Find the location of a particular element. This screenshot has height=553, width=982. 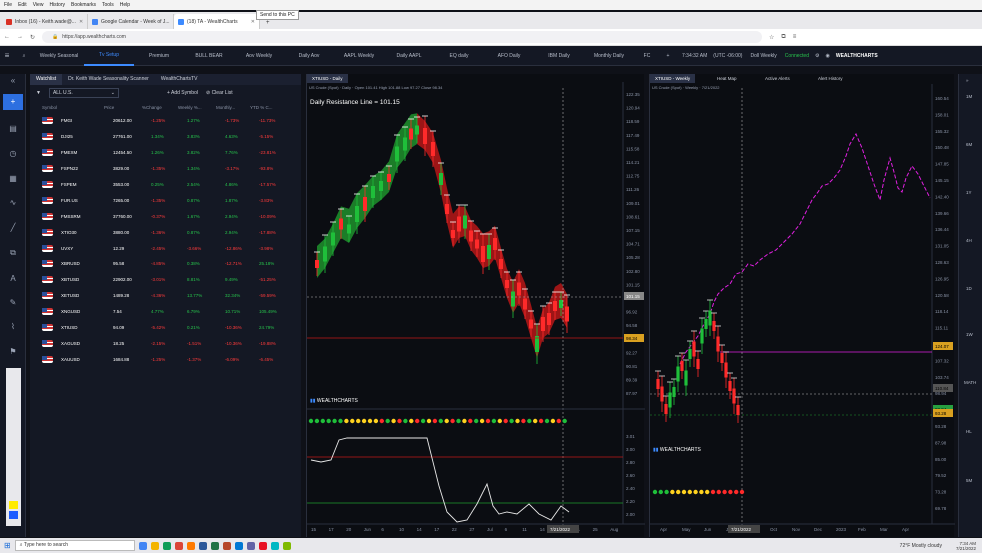

forward-icon: → is located at coordinates (20, 37).